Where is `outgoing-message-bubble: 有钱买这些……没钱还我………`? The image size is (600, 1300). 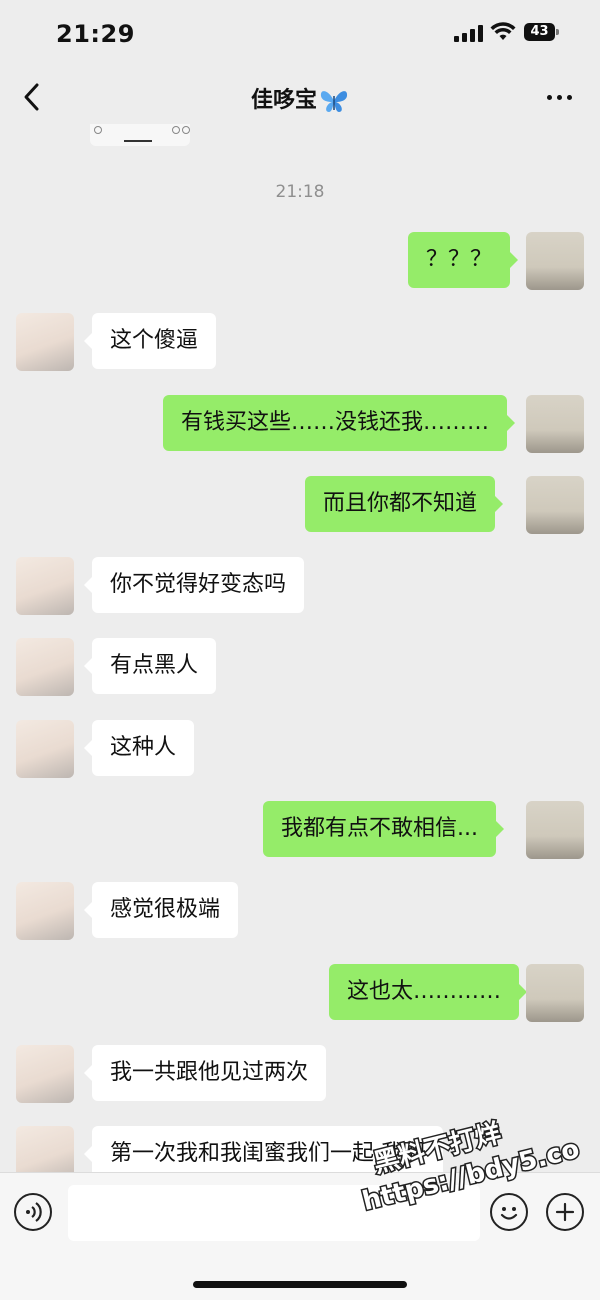 outgoing-message-bubble: 有钱买这些……没钱还我……… is located at coordinates (339, 423).